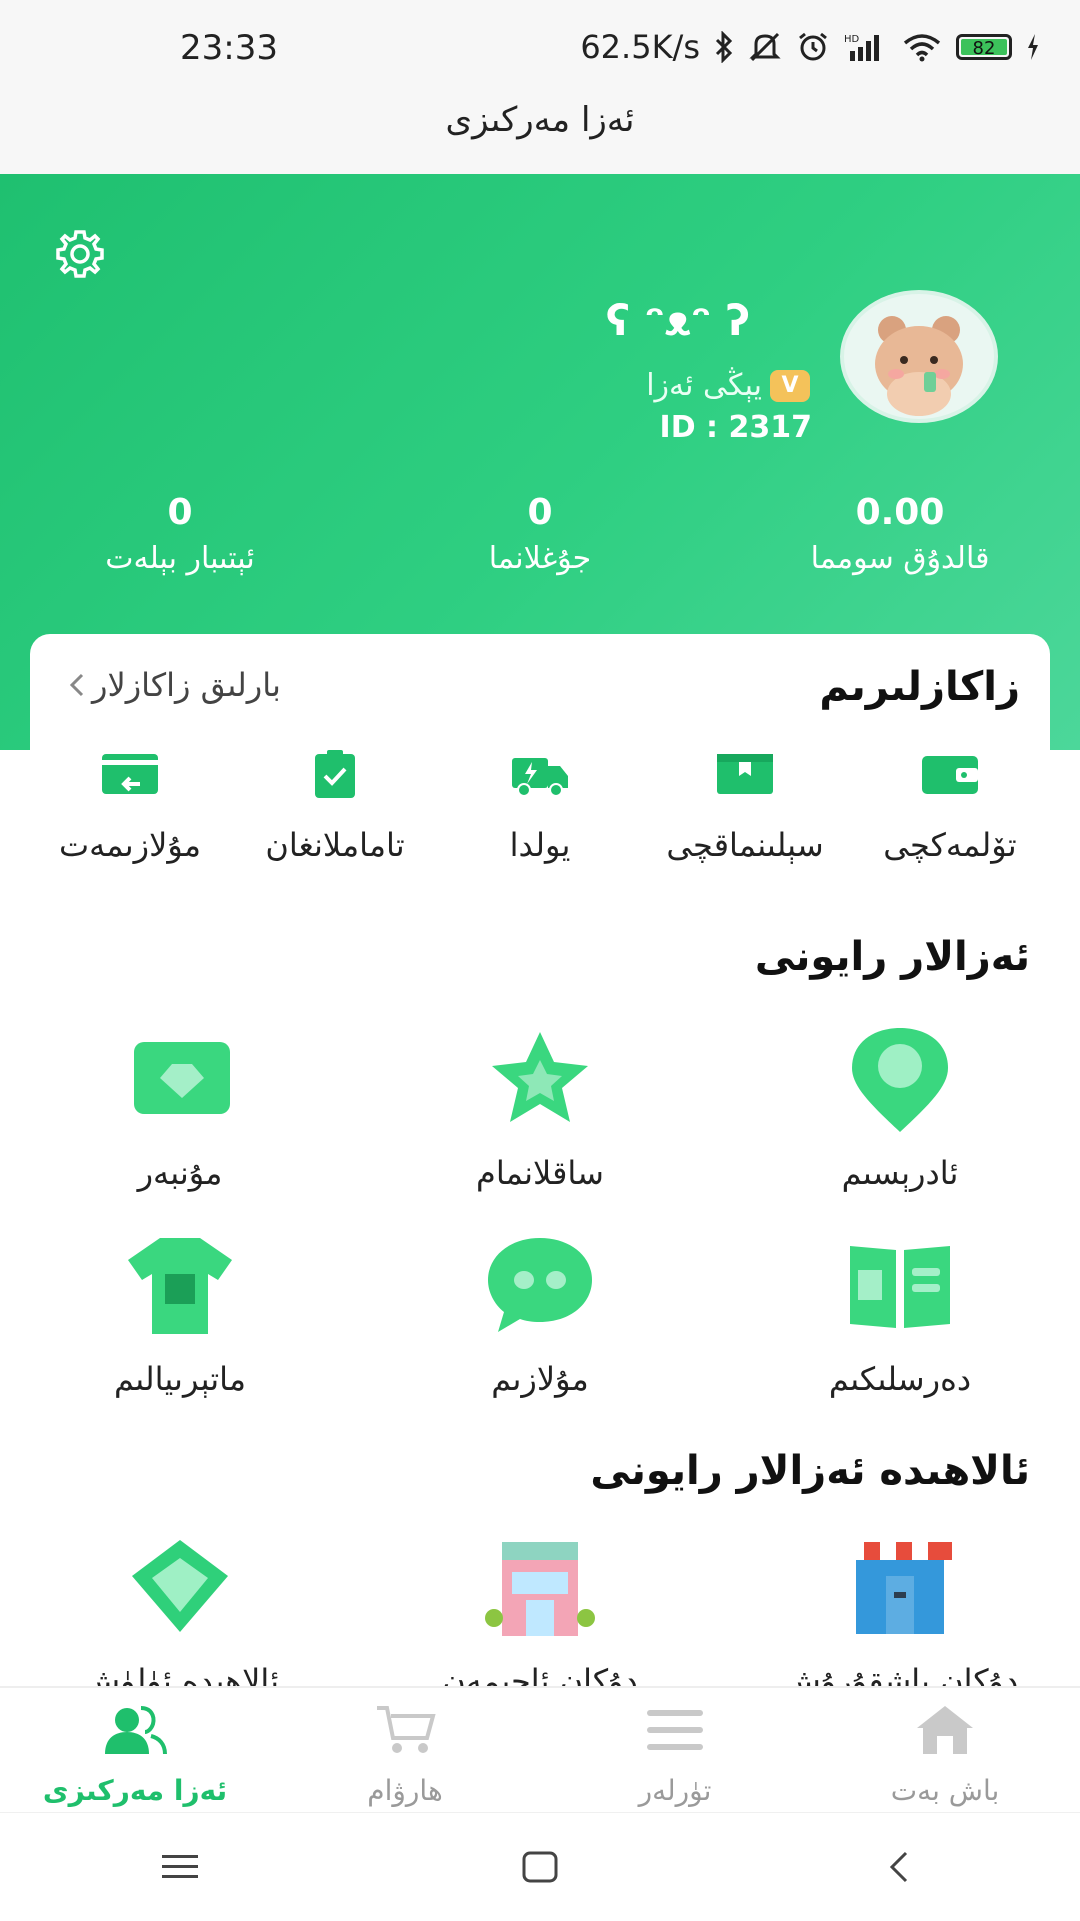  Describe the element at coordinates (182, 1078) in the screenshot. I see `diamond-card-icon` at that location.